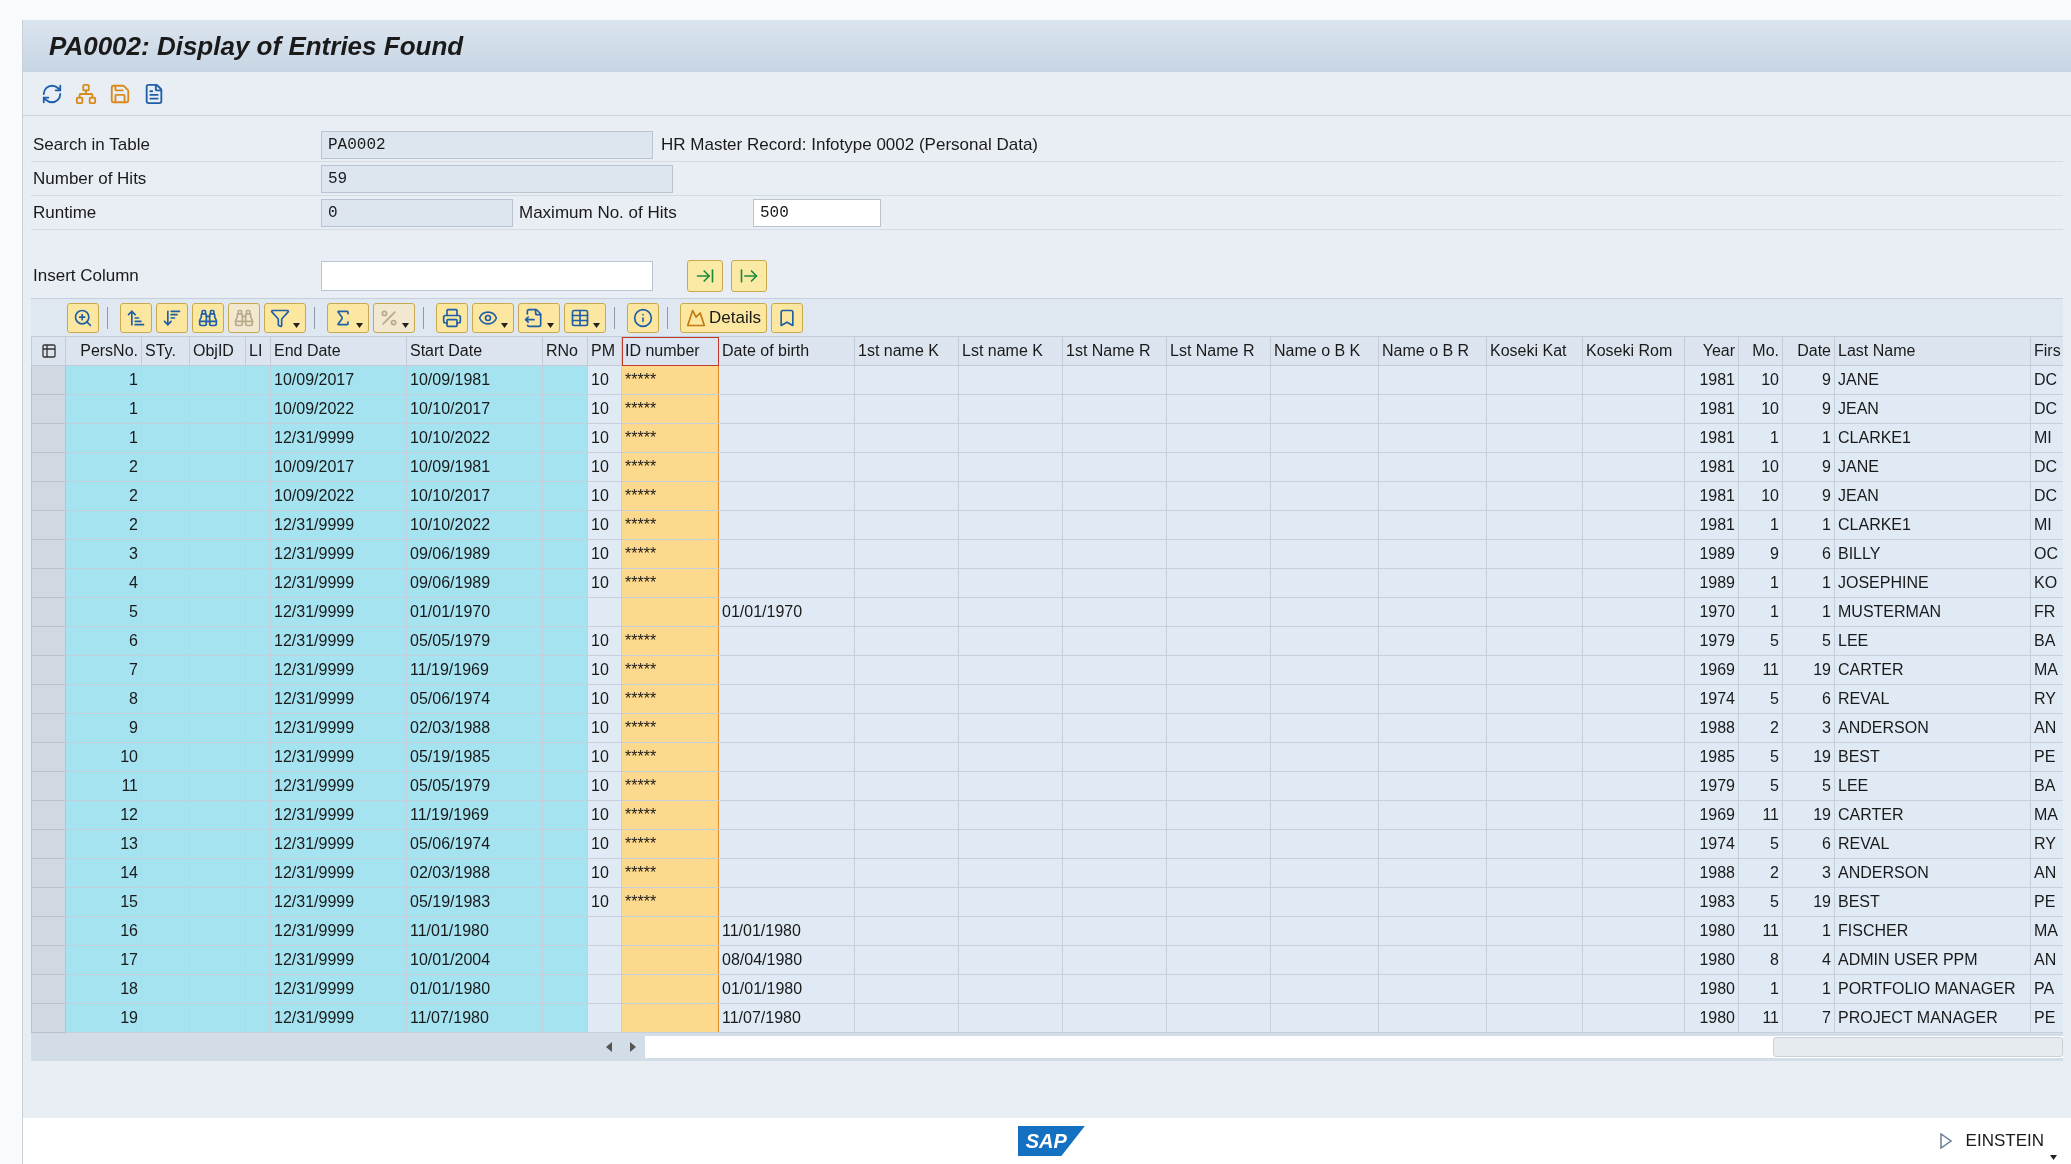 This screenshot has height=1164, width=2071. I want to click on column-header: Koseki Kat, so click(1534, 351).